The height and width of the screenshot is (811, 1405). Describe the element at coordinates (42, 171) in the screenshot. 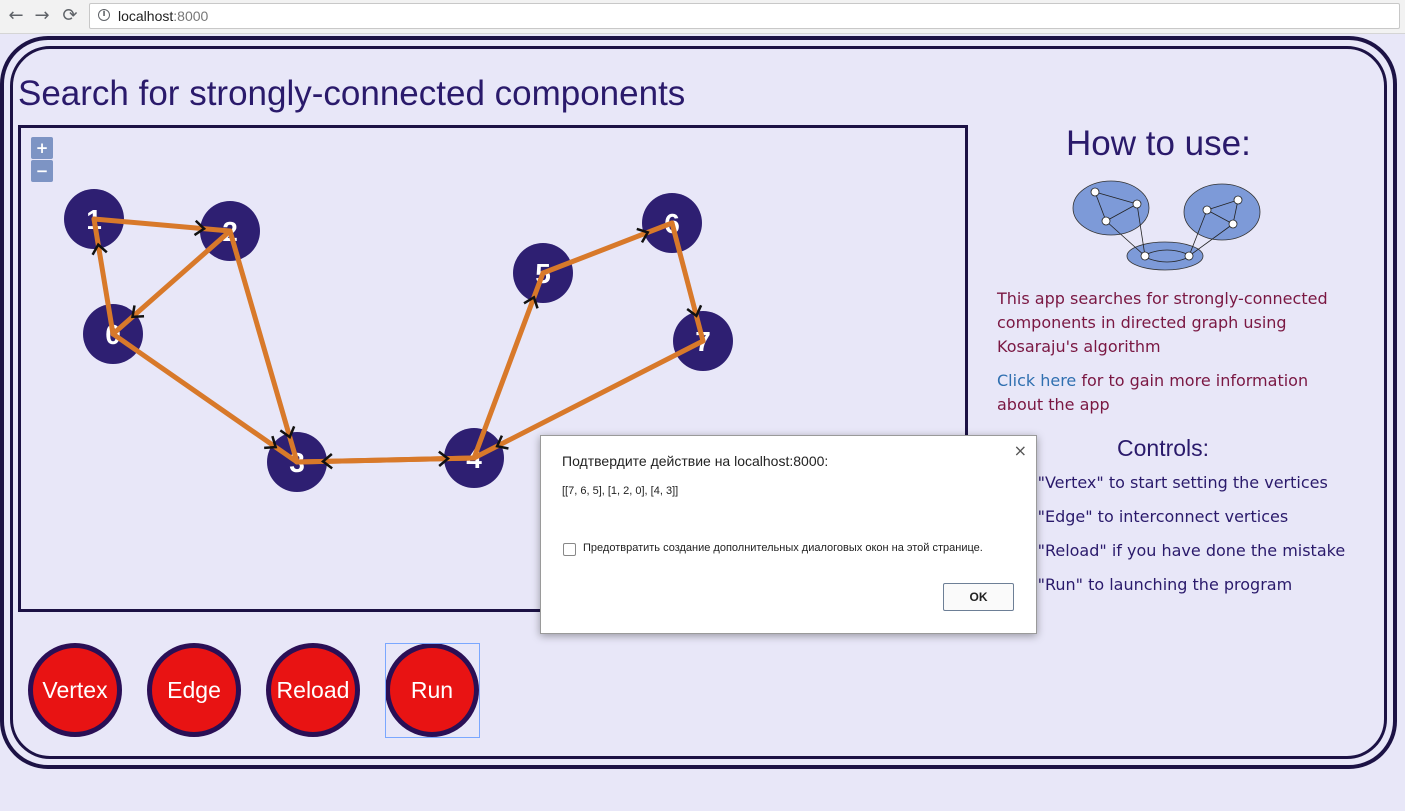

I see `zoom-out-button: −` at that location.